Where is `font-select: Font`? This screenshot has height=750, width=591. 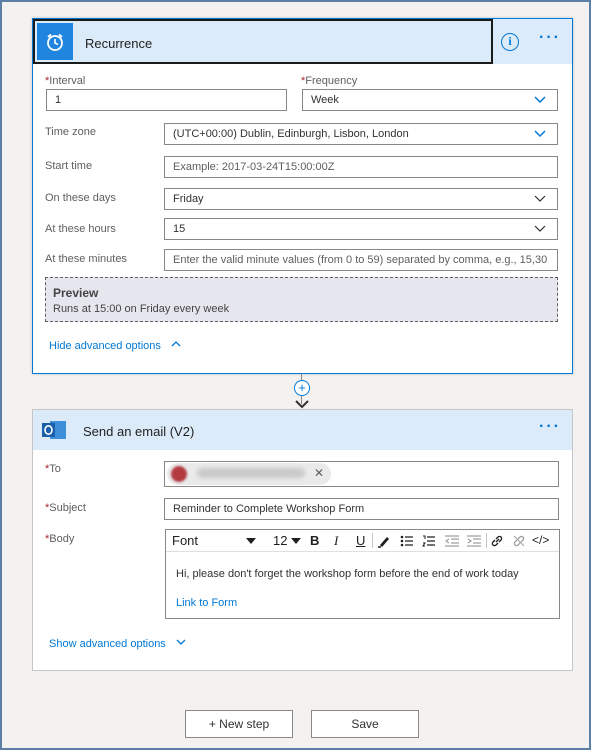
font-select: Font is located at coordinates (185, 540).